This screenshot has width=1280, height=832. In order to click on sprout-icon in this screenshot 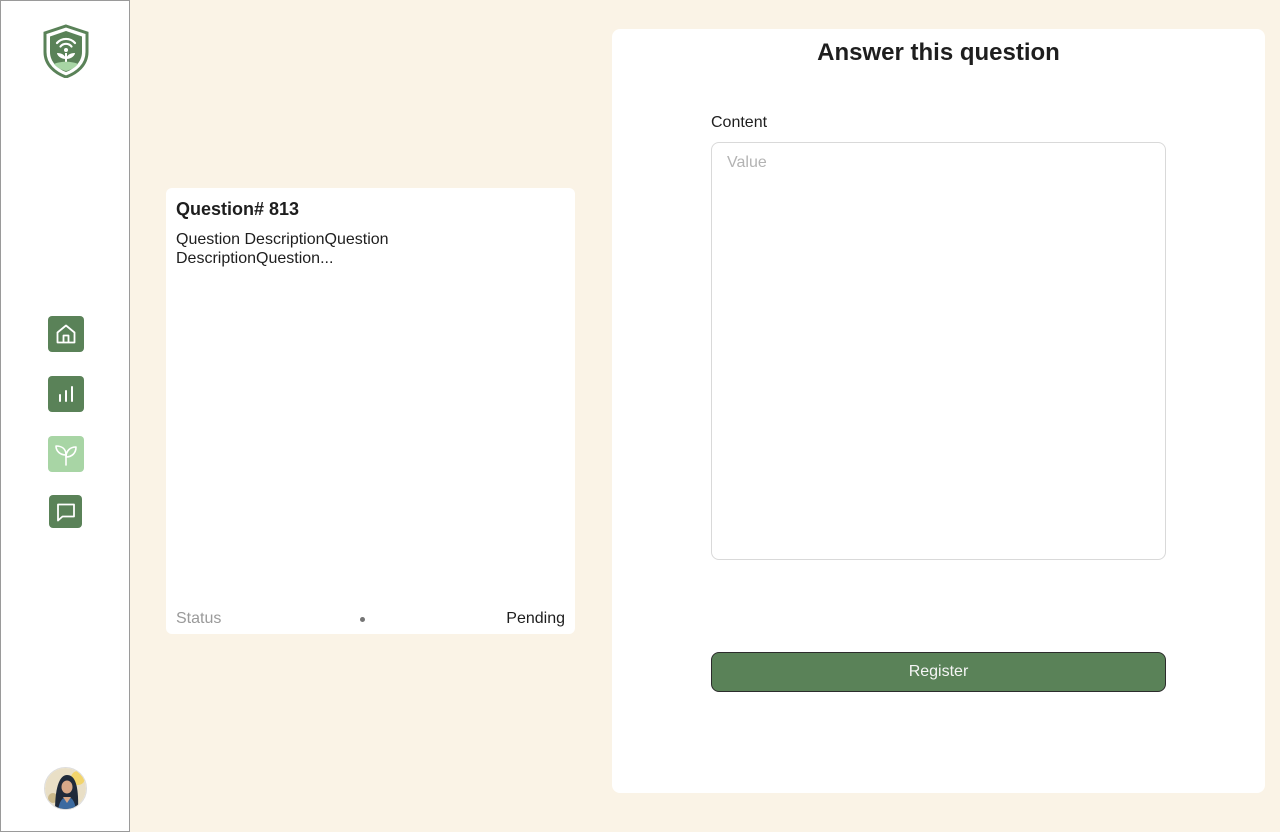, I will do `click(66, 455)`.